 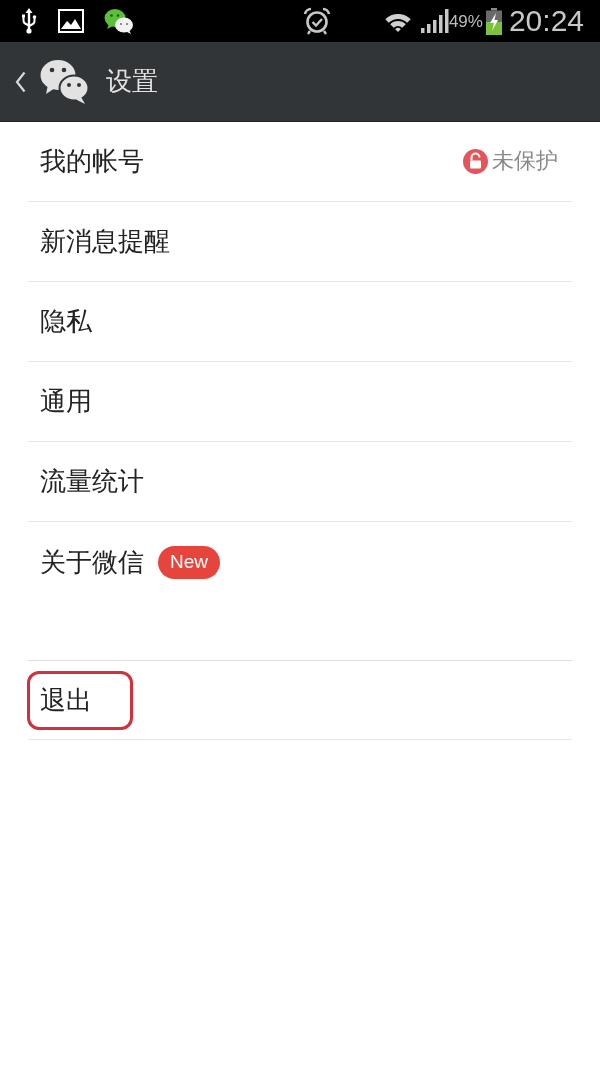 What do you see at coordinates (493, 21) in the screenshot?
I see `battery-icon` at bounding box center [493, 21].